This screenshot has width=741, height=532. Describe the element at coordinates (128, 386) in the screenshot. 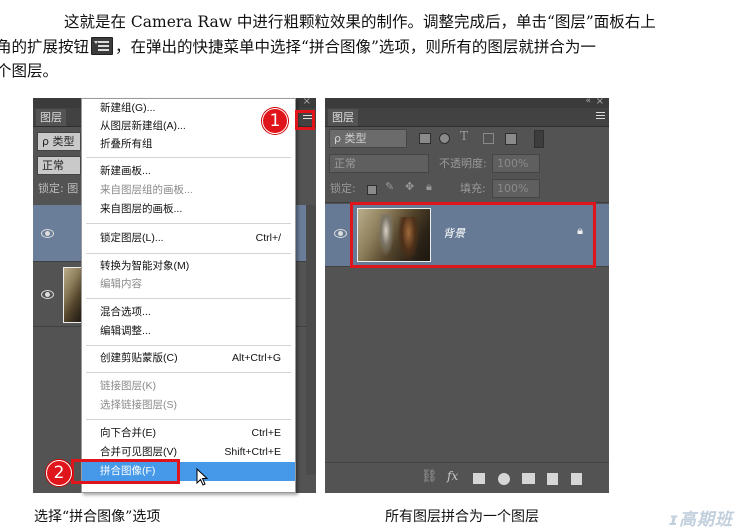

I see `menu-item-link-layers: 链接图层(K)` at that location.